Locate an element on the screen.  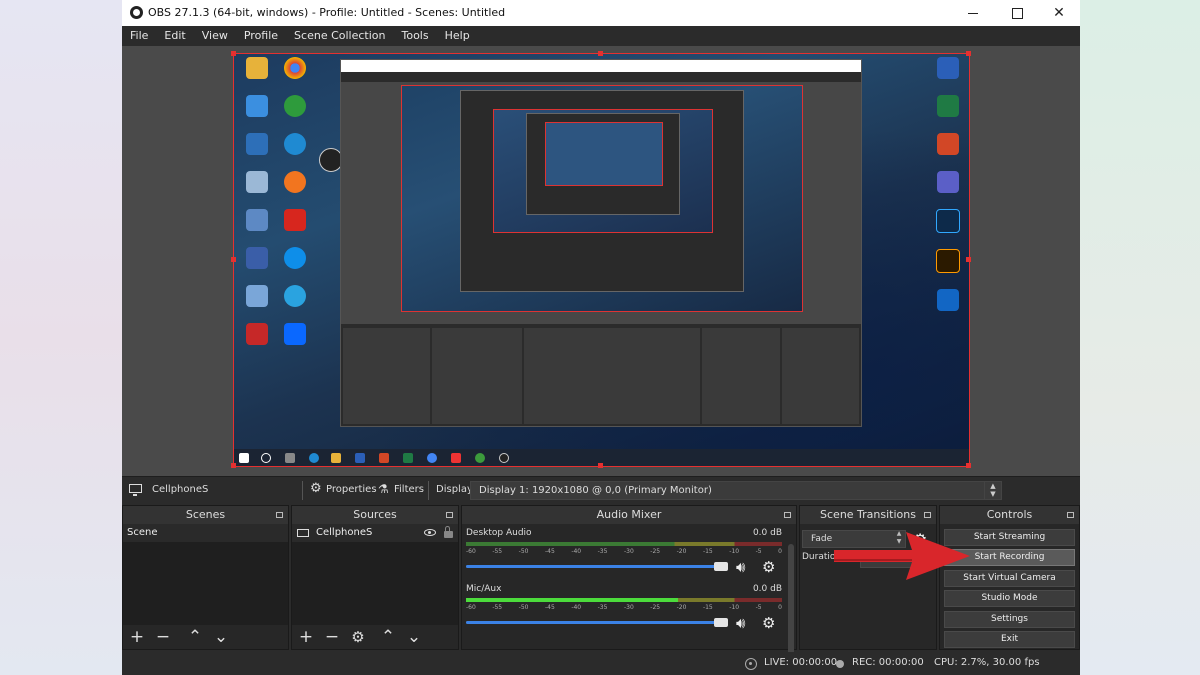
excel-icon is located at coordinates (408, 458).